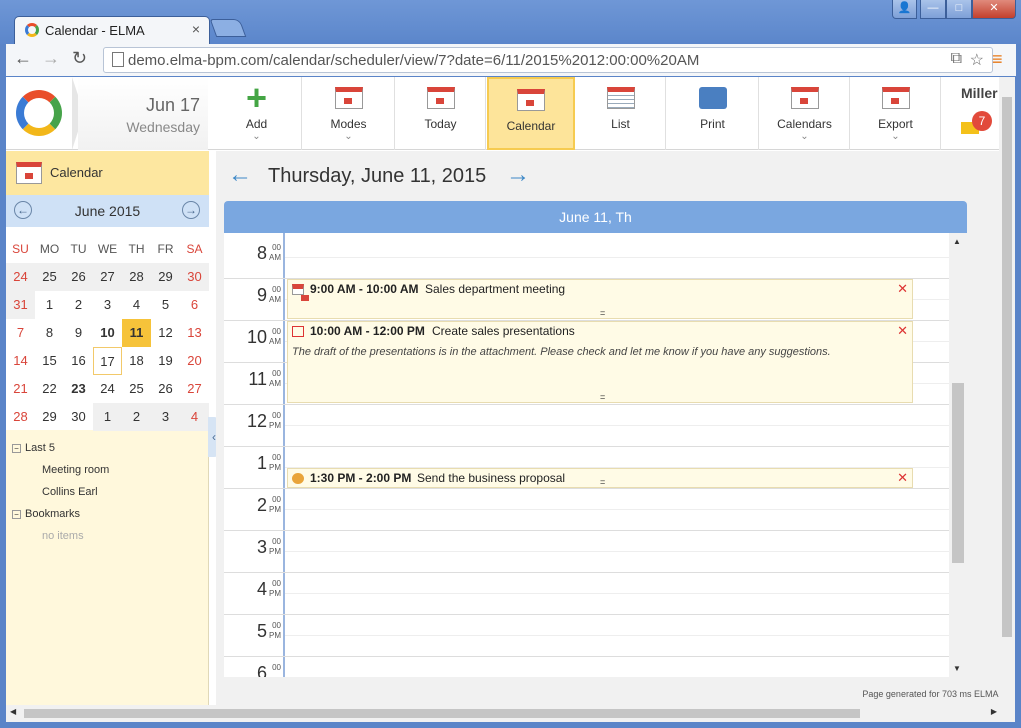  I want to click on scroll-up-icon: ▲, so click(957, 241).